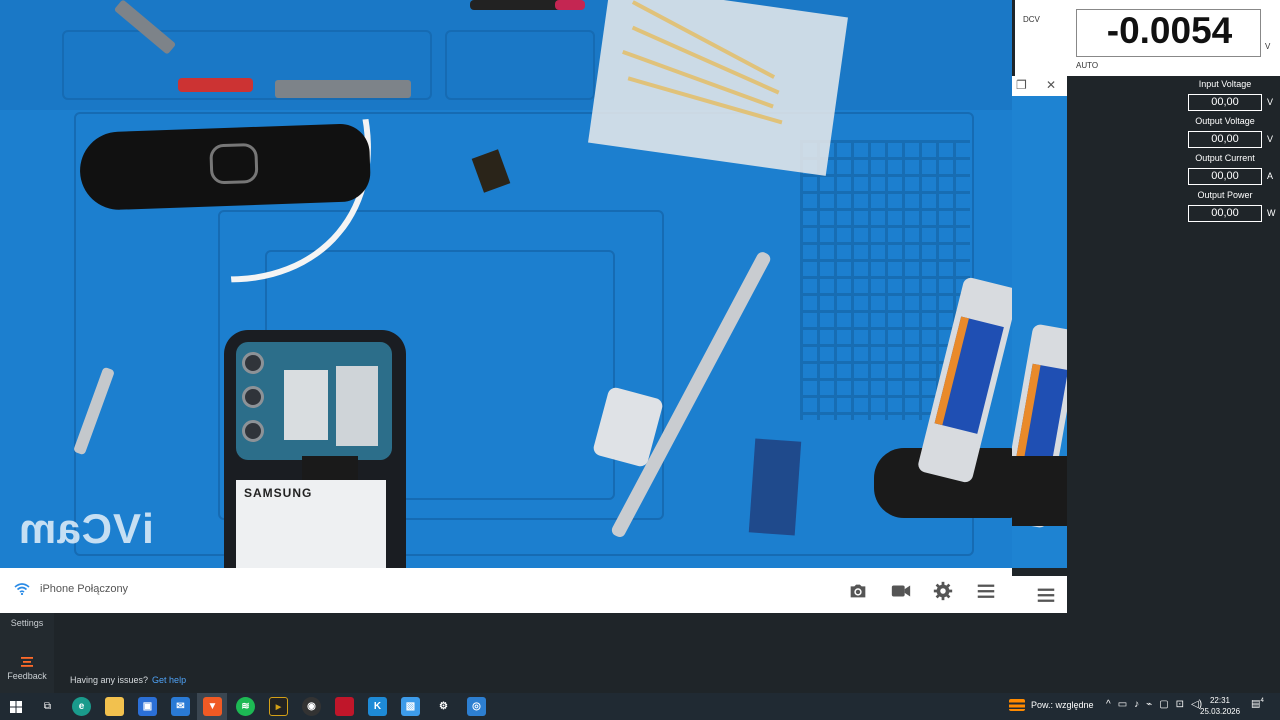 The width and height of the screenshot is (1280, 720). Describe the element at coordinates (1149, 704) in the screenshot. I see `usb-icon: ⌁` at that location.